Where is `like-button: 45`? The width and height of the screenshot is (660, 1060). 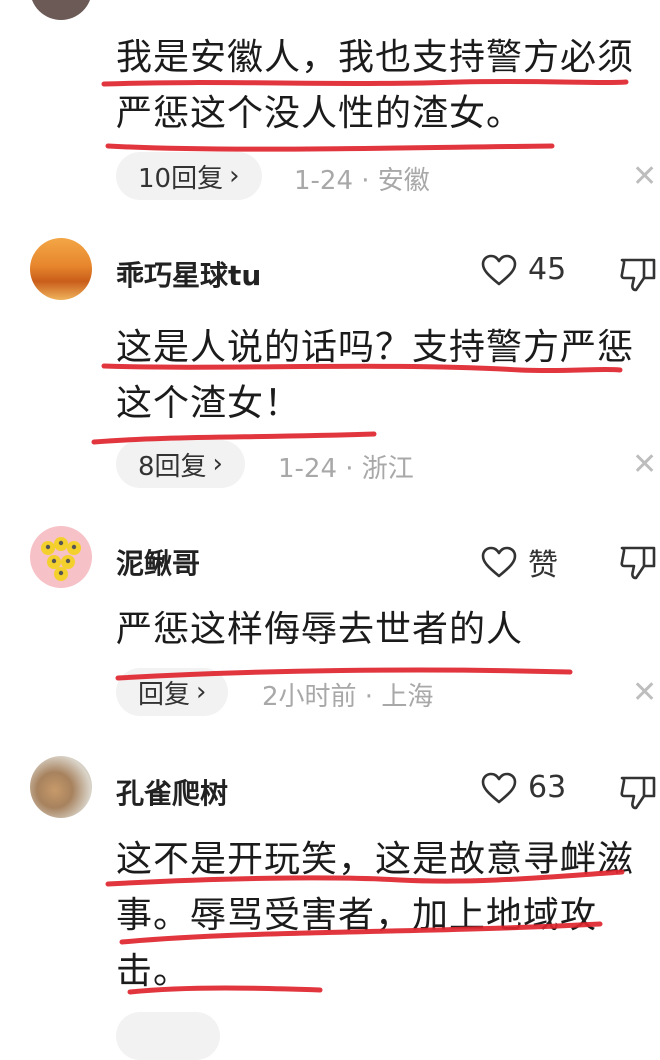
like-button: 45 is located at coordinates (523, 269).